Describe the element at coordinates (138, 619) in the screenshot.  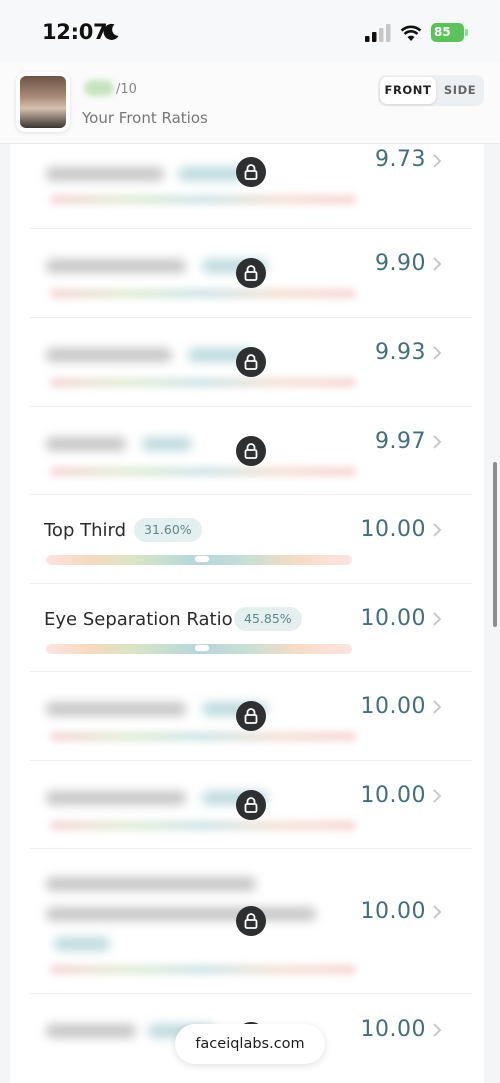
I see `ratio-label: Eye Separation Ratio` at that location.